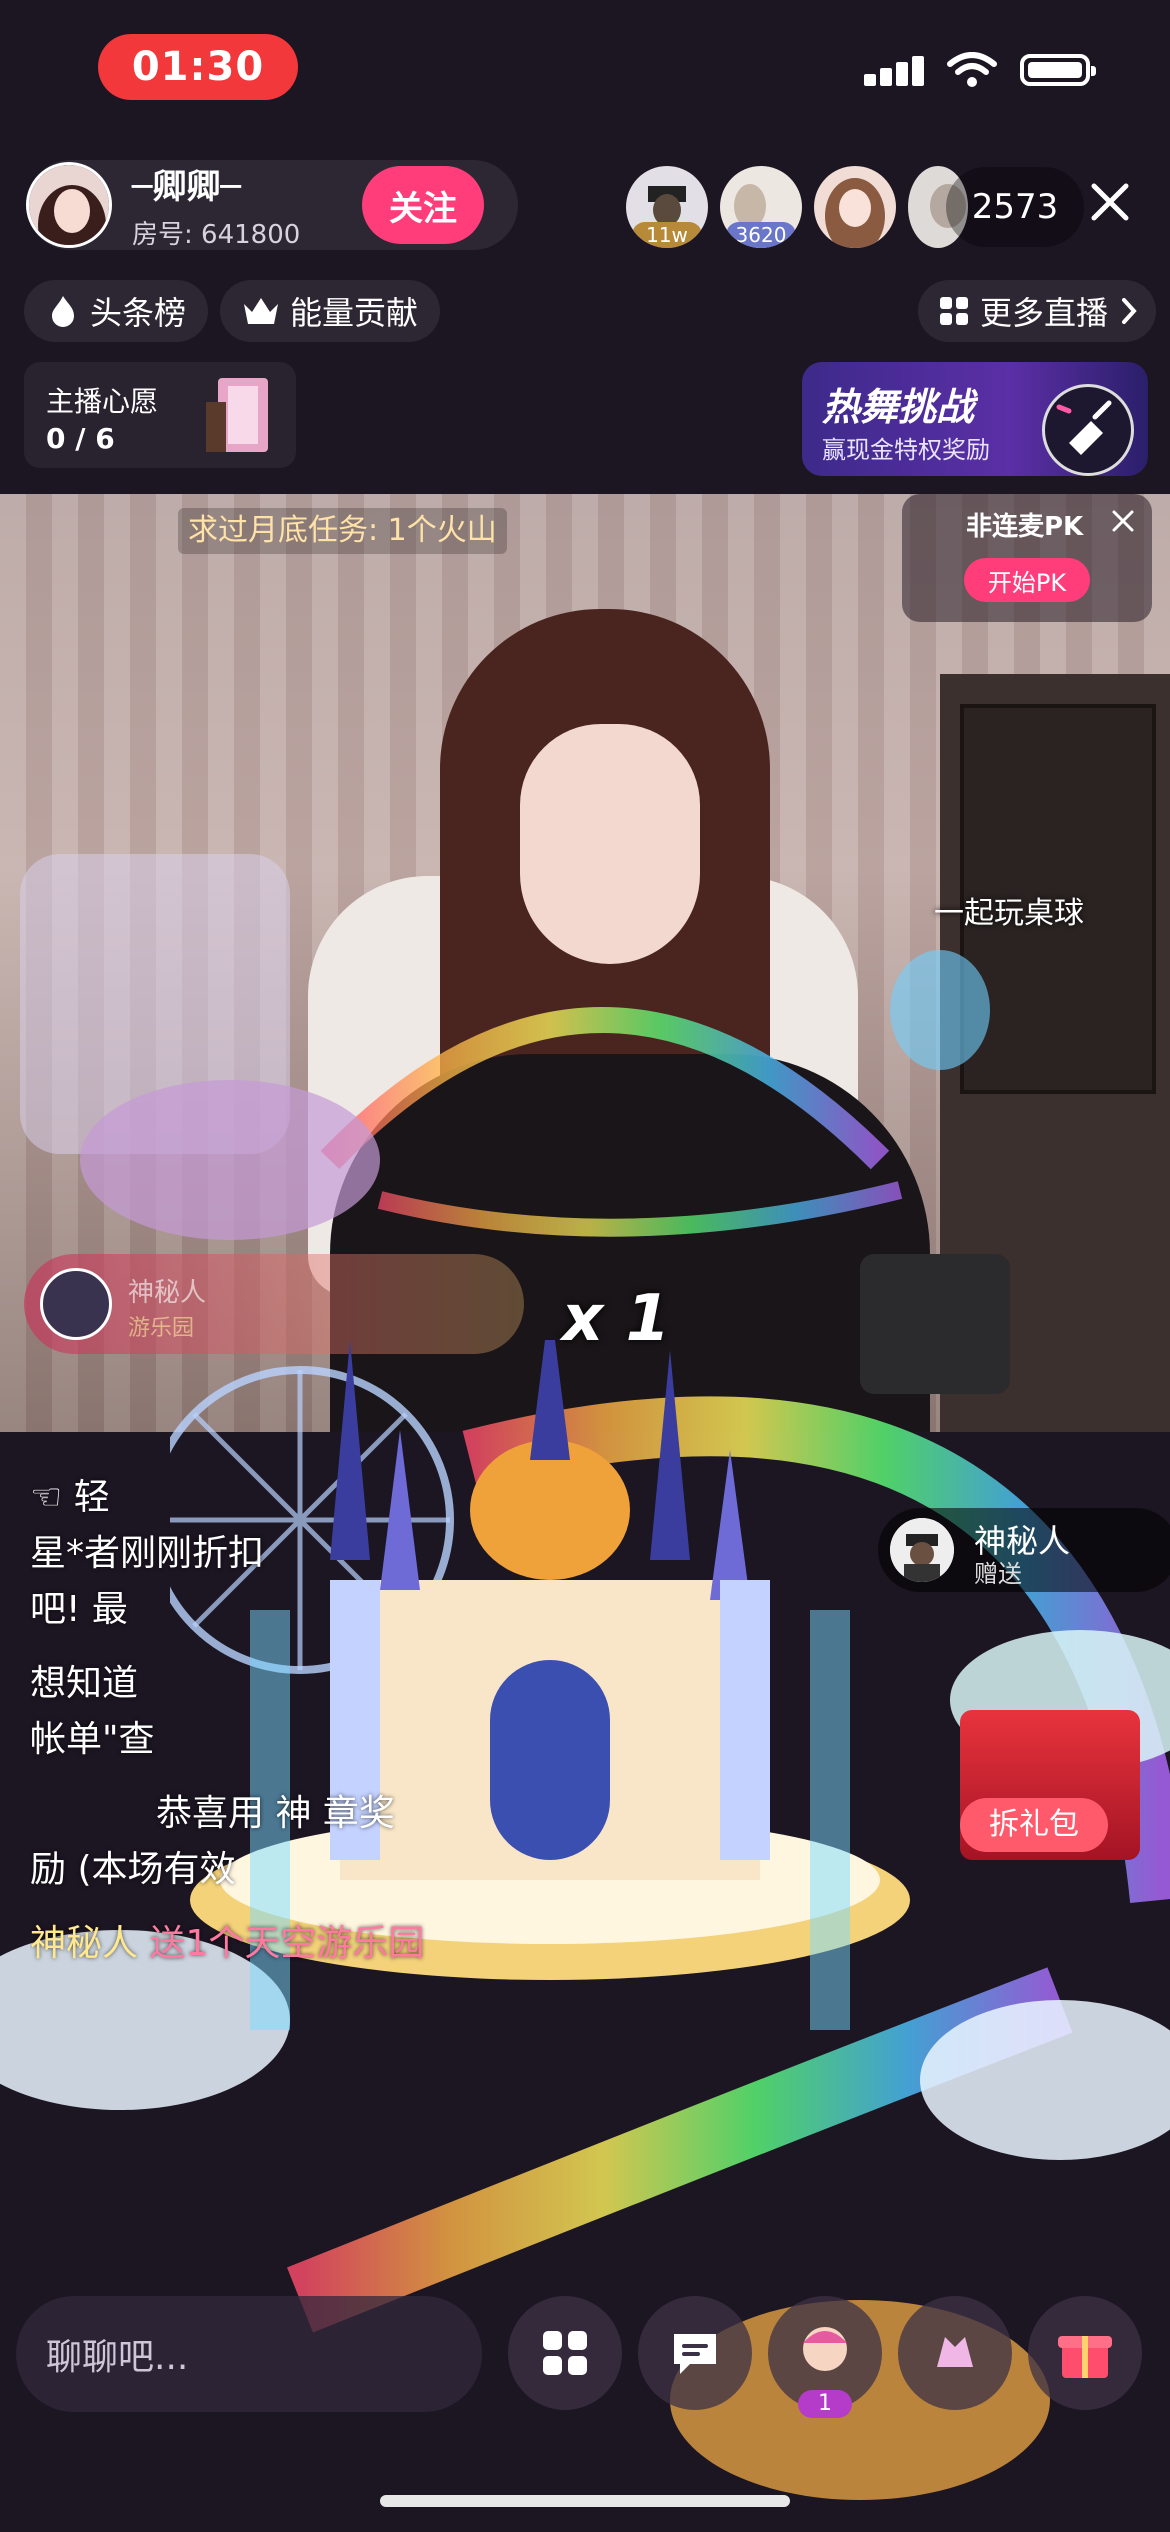  I want to click on grid-icon, so click(565, 2353).